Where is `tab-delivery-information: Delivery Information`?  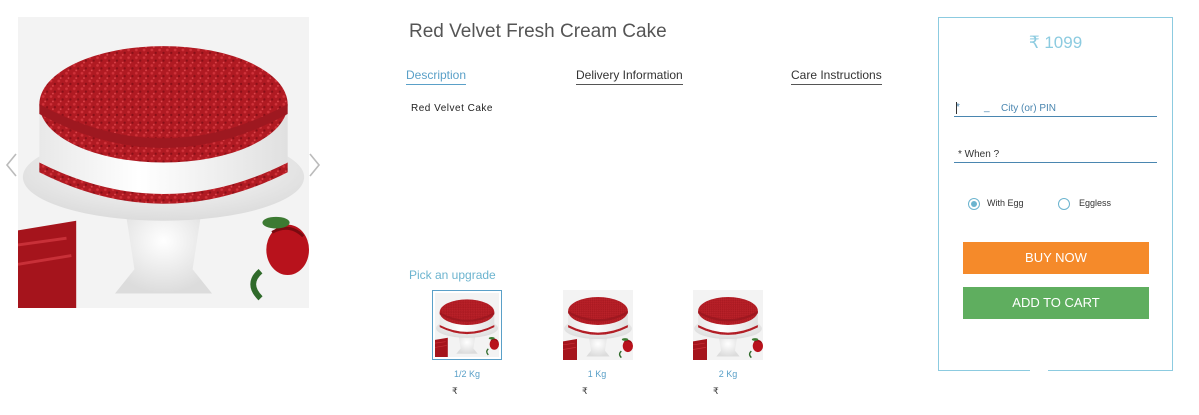
tab-delivery-information: Delivery Information is located at coordinates (629, 76).